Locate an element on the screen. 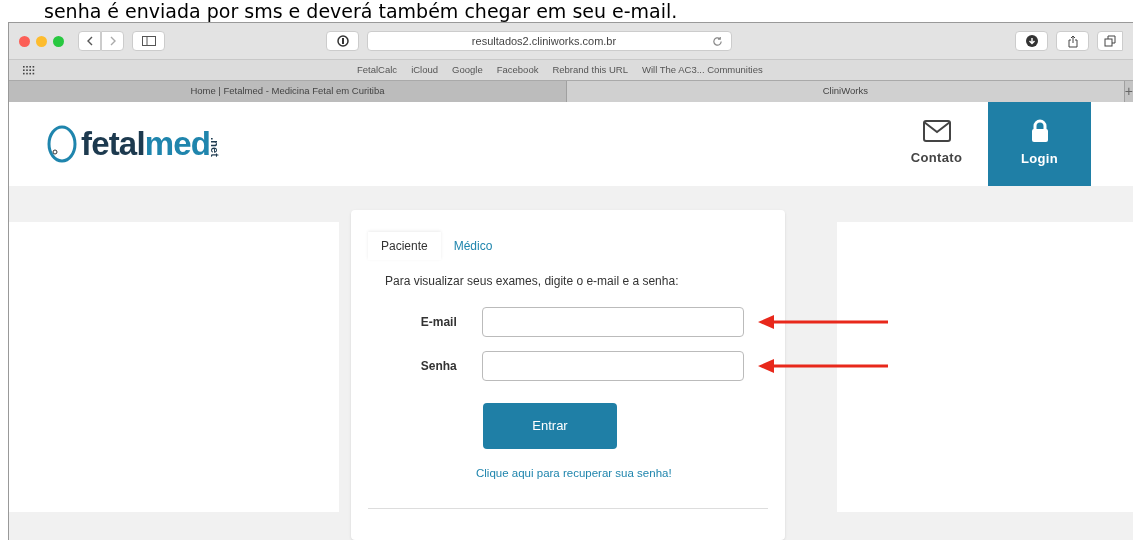 The image size is (1133, 540). bookmark-link: FetalCalc is located at coordinates (377, 70).